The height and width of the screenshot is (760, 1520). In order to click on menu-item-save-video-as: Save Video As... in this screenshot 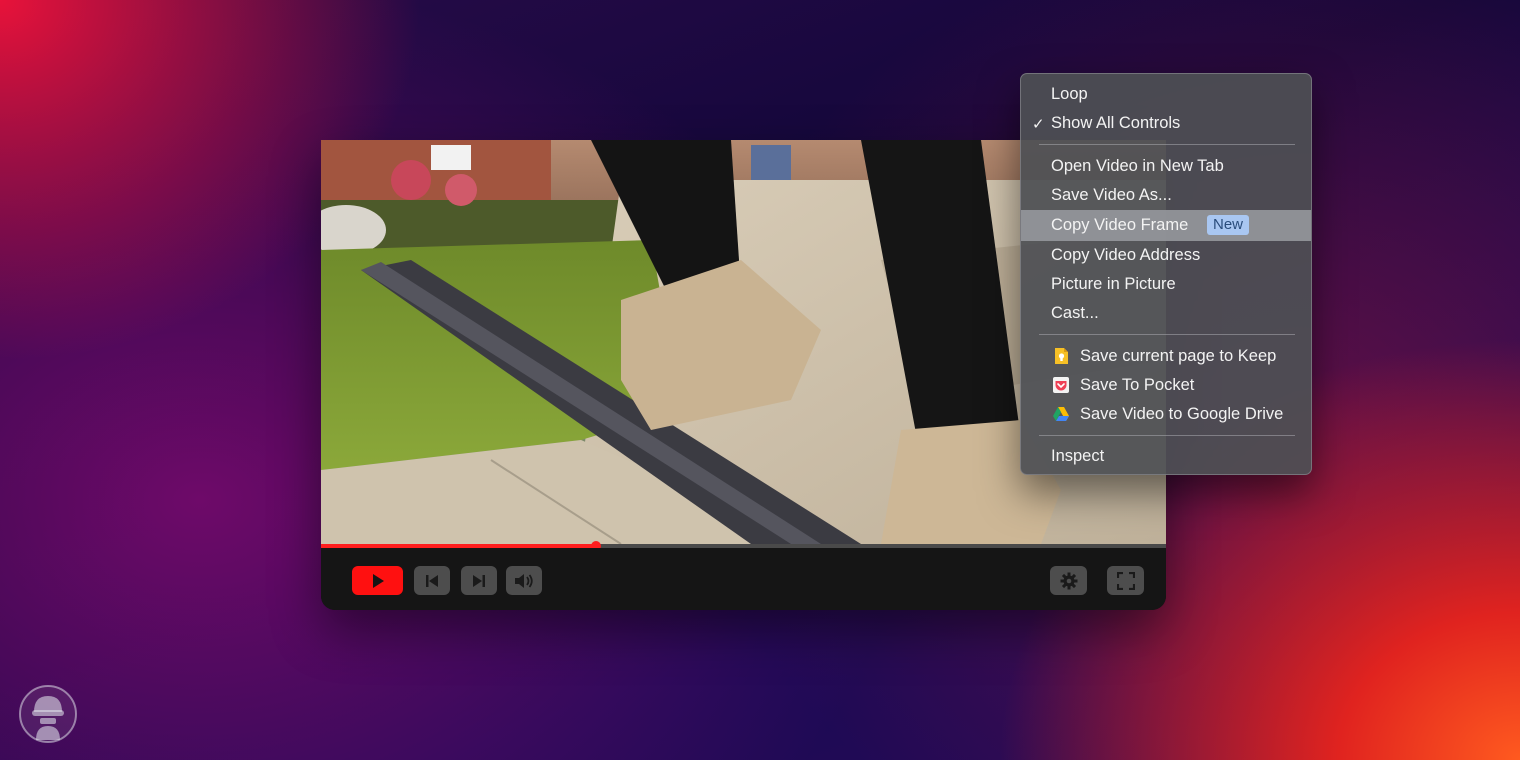, I will do `click(1166, 195)`.